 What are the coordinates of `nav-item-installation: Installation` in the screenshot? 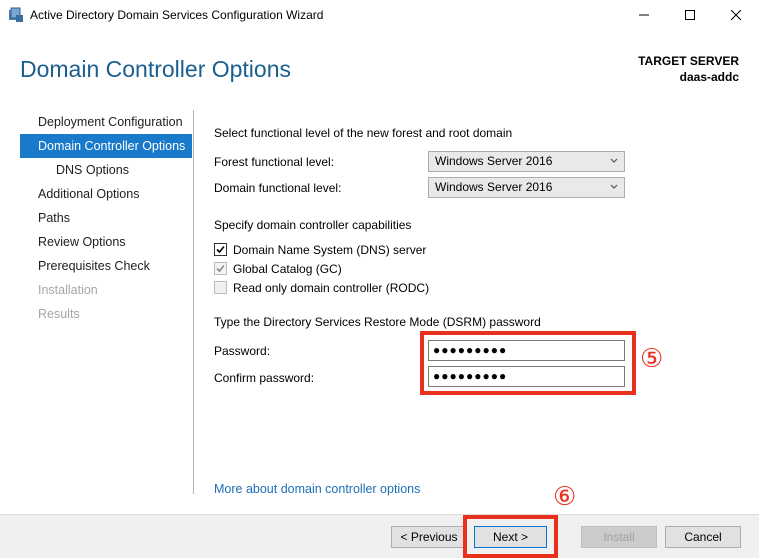 It's located at (68, 290).